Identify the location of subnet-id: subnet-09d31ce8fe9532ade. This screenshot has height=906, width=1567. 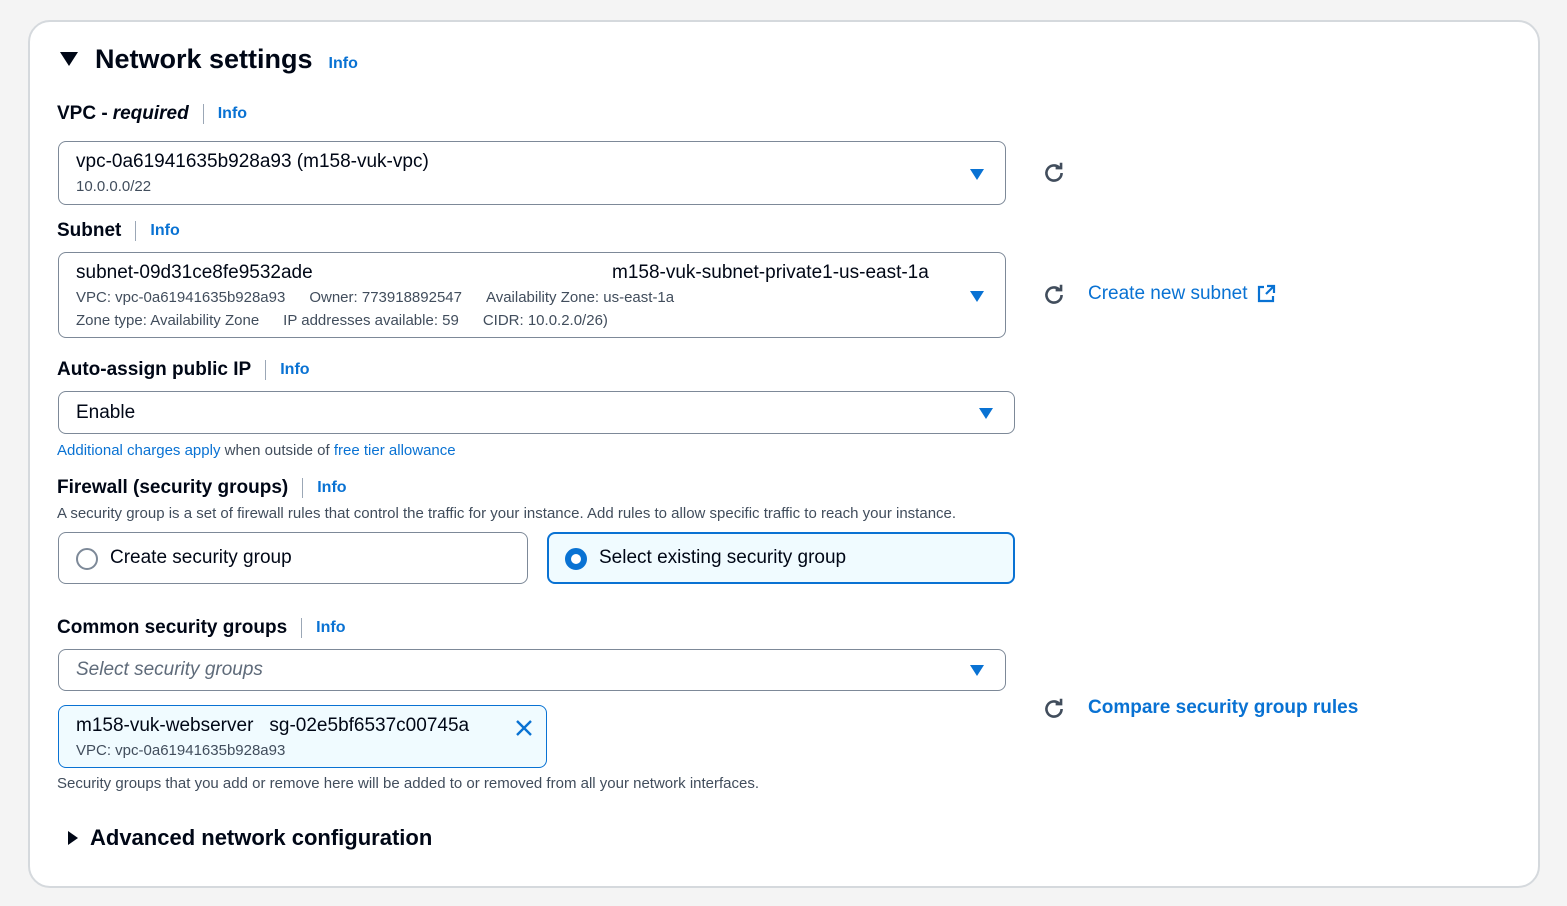
(194, 272).